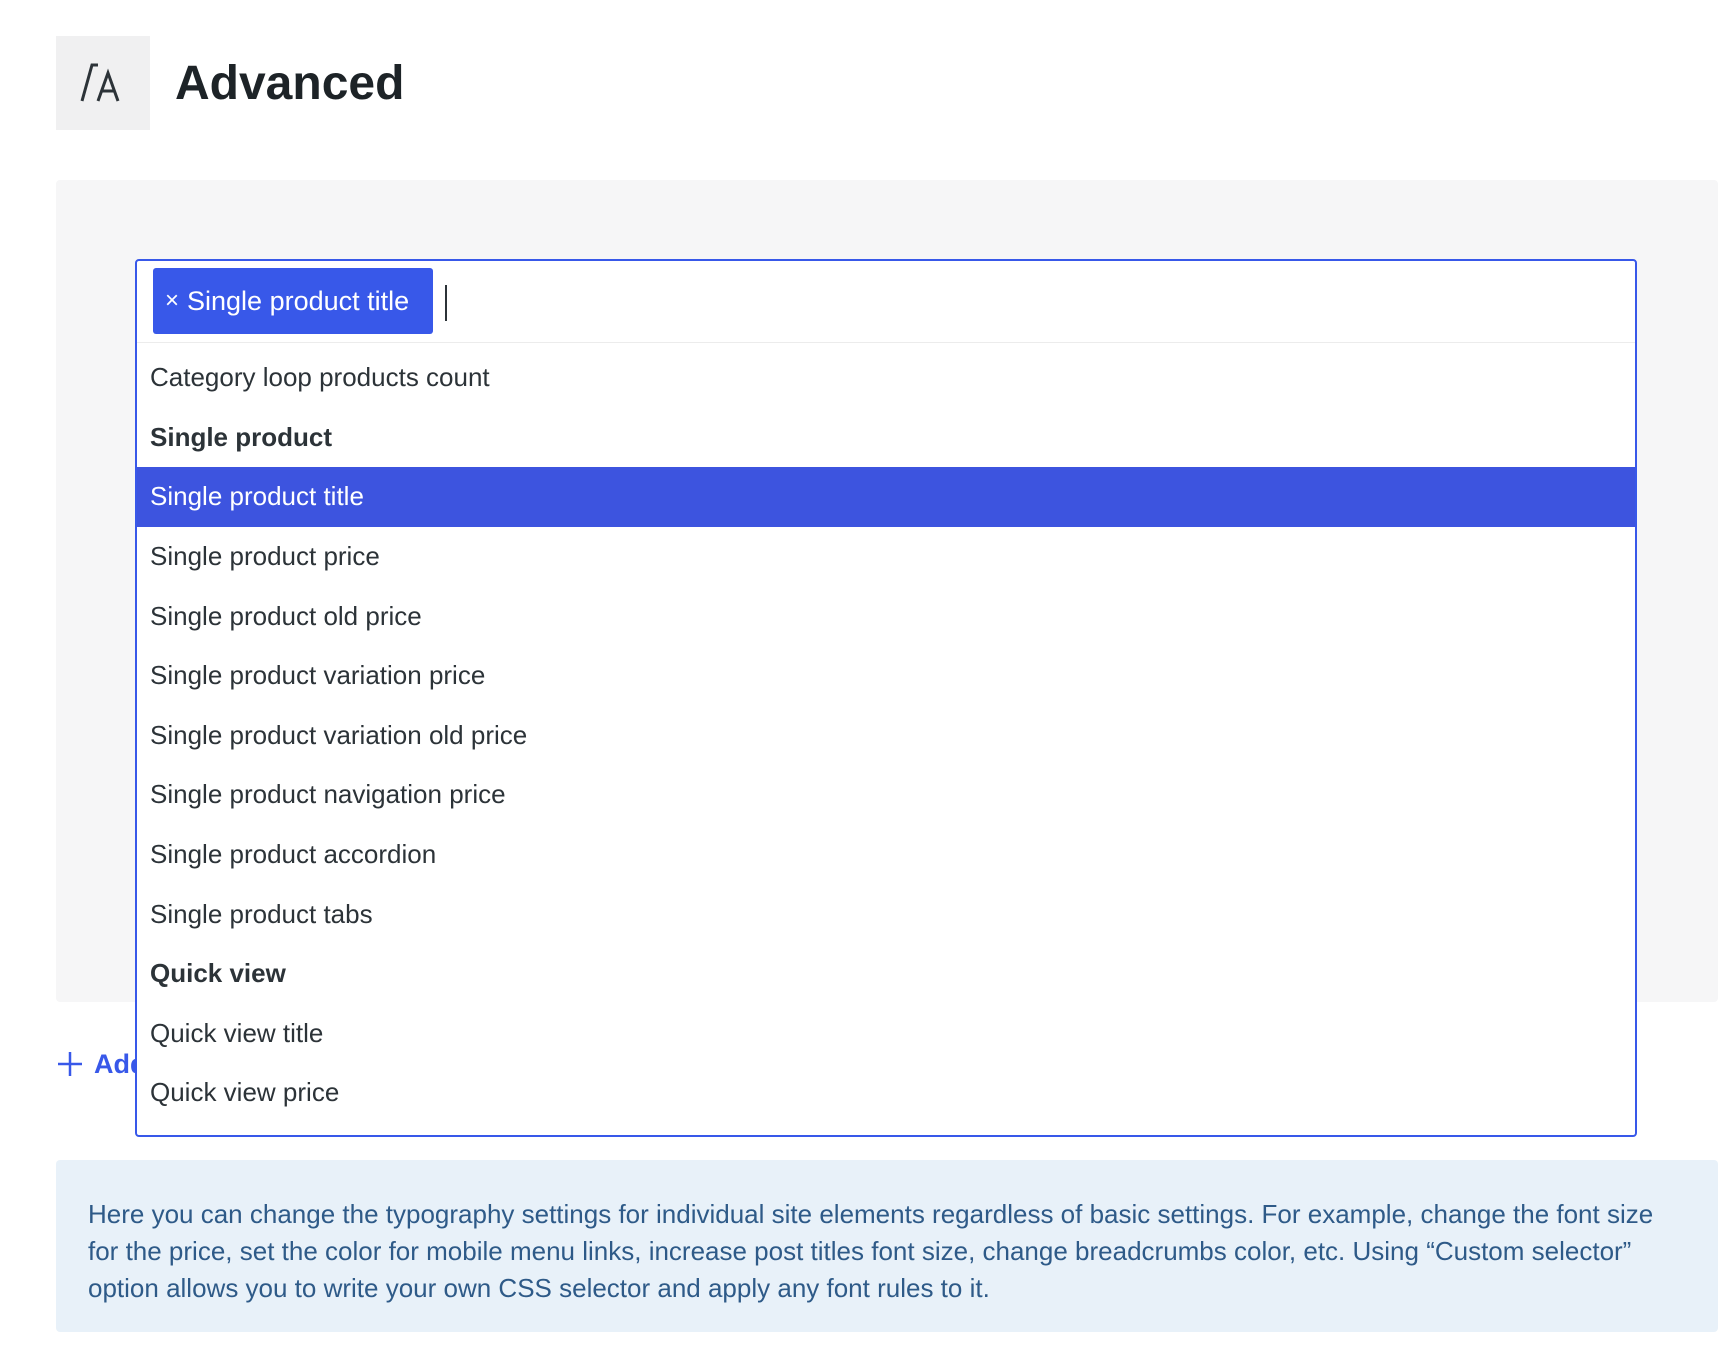 The height and width of the screenshot is (1368, 1734). I want to click on option-group-quick-view: Quick view, so click(218, 973).